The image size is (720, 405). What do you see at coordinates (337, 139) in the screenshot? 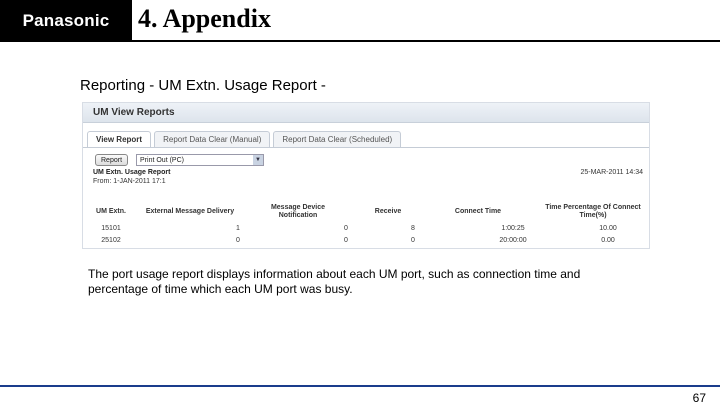
I see `tab-report-data-clear-scheduled: Report Data Clear (Scheduled)` at bounding box center [337, 139].